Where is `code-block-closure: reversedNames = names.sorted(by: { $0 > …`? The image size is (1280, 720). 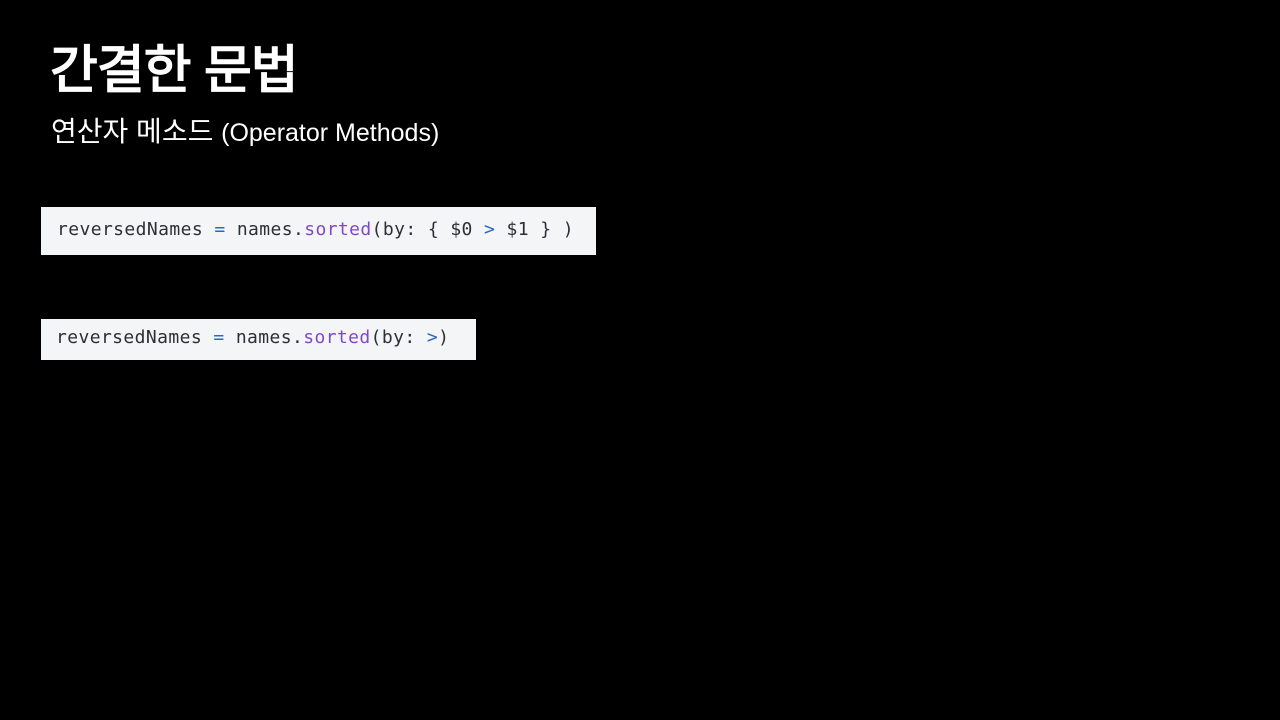
code-block-closure: reversedNames = names.sorted(by: { $0 > … is located at coordinates (318, 231).